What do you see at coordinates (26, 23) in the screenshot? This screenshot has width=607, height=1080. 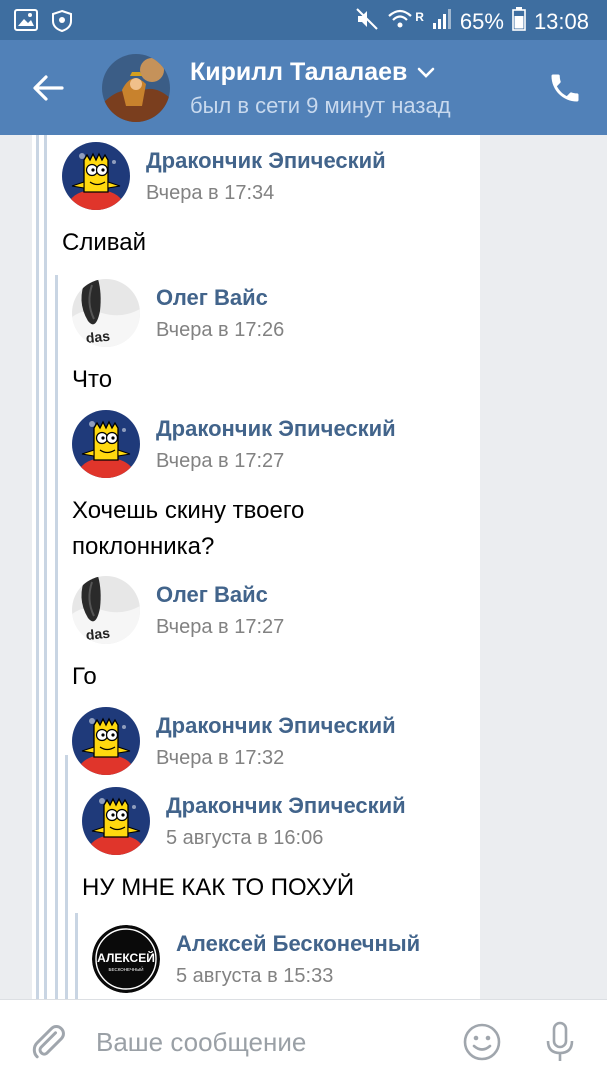 I see `gallery-icon` at bounding box center [26, 23].